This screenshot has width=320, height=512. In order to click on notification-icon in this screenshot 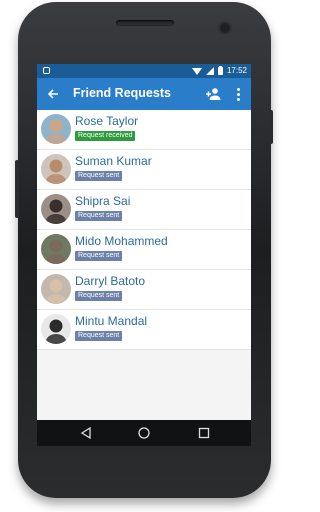, I will do `click(46, 70)`.